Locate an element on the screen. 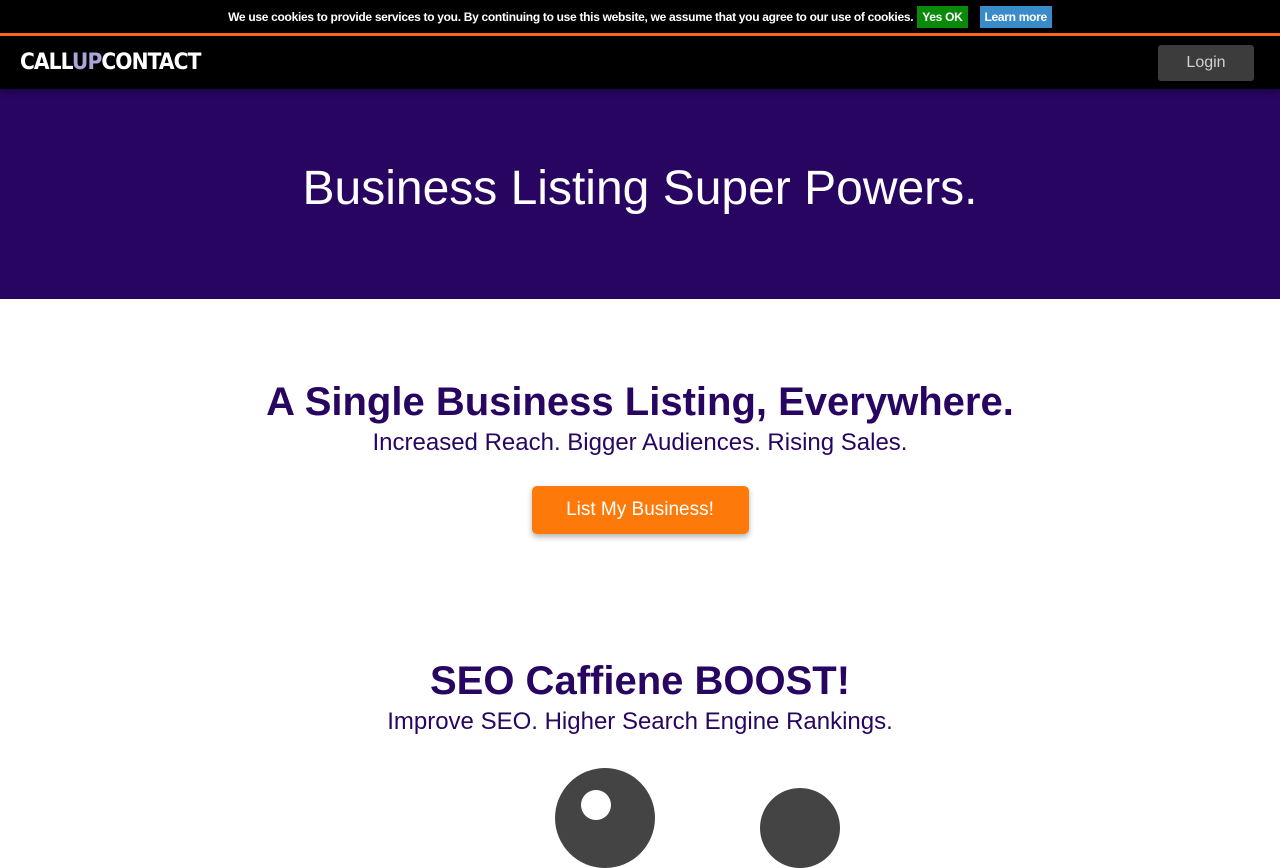  logo-text-up: UP is located at coordinates (86, 62).